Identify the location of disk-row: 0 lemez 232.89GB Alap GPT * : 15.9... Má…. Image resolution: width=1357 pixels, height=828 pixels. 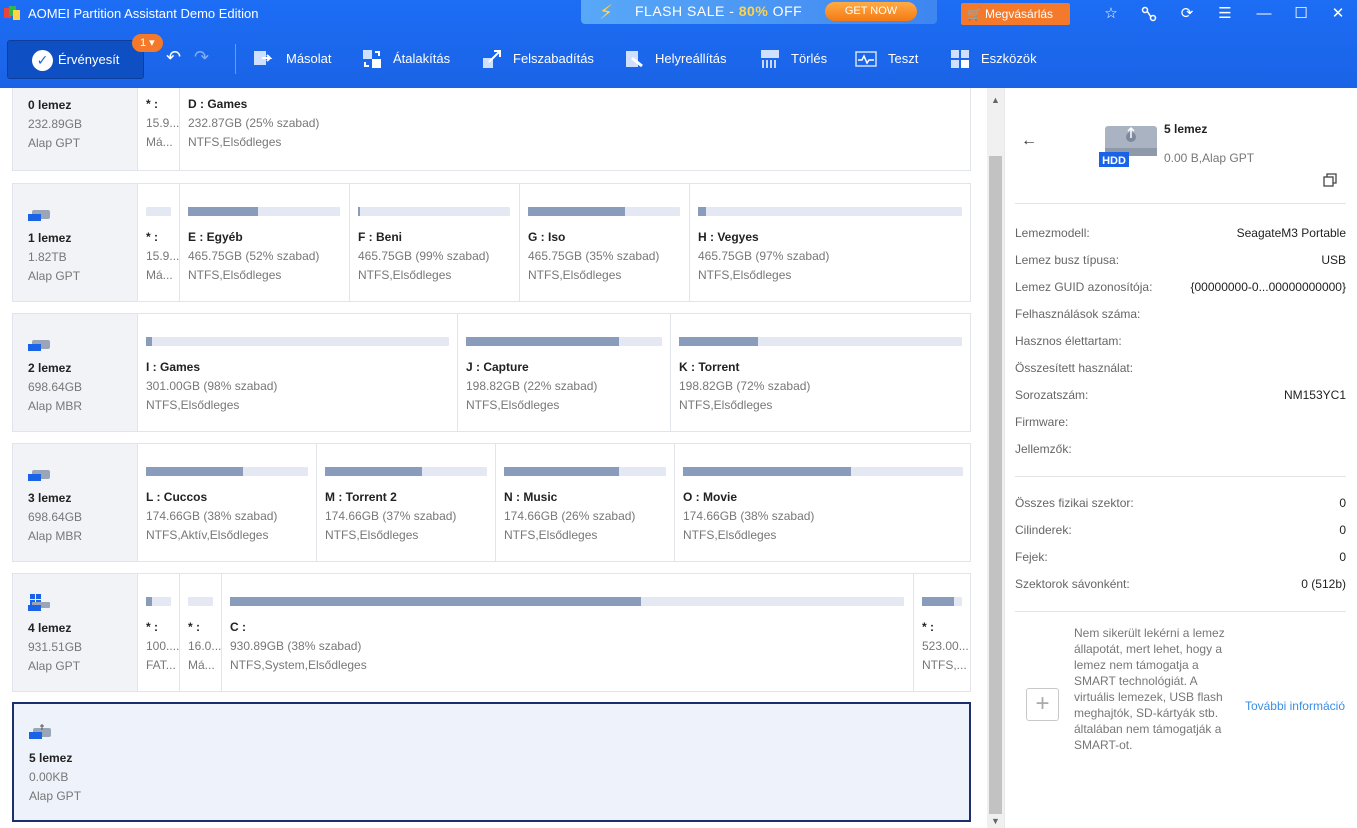
(491, 129).